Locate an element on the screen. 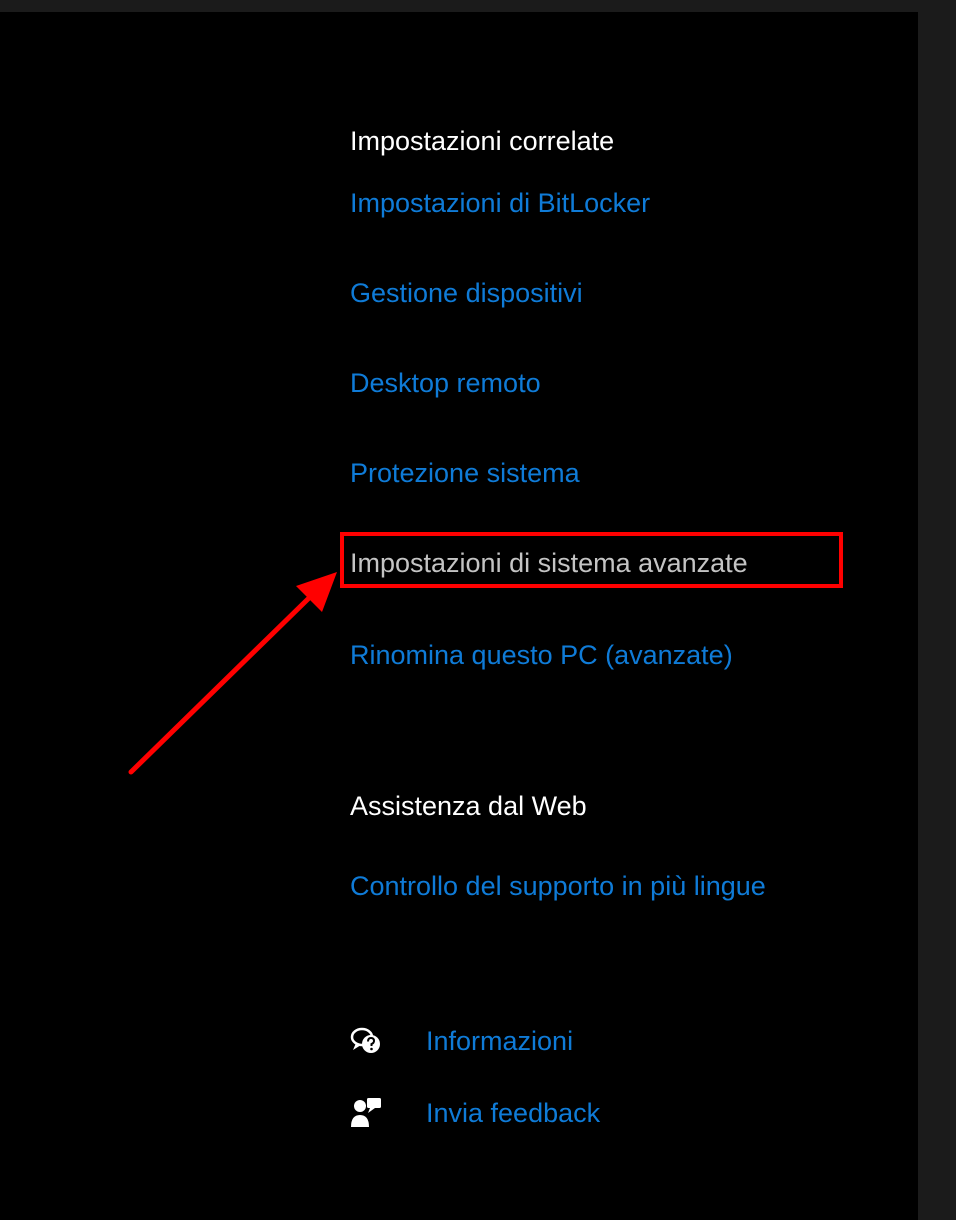  feedback-row: Invia feedback is located at coordinates (475, 1113).